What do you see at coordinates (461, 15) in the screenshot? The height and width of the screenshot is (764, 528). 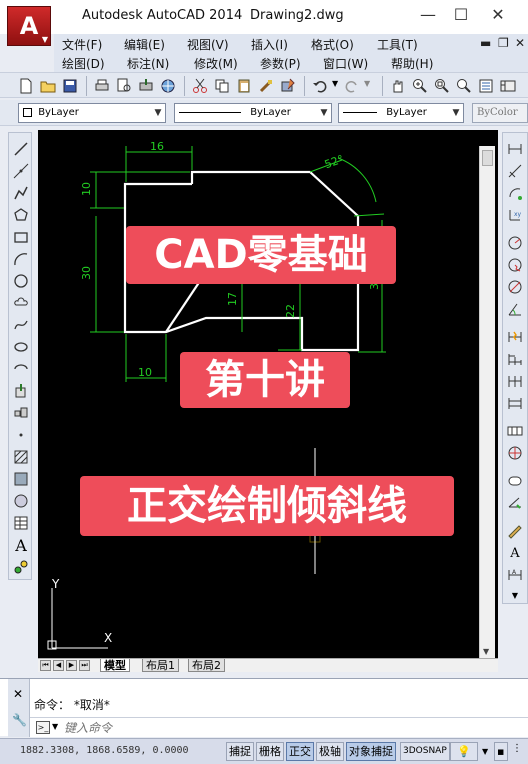 I see `maximize-button: ☐` at bounding box center [461, 15].